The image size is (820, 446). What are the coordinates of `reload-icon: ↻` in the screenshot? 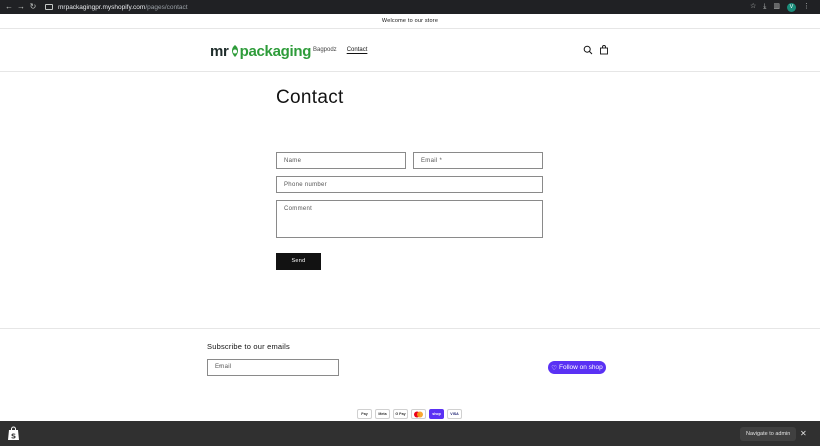 It's located at (33, 7).